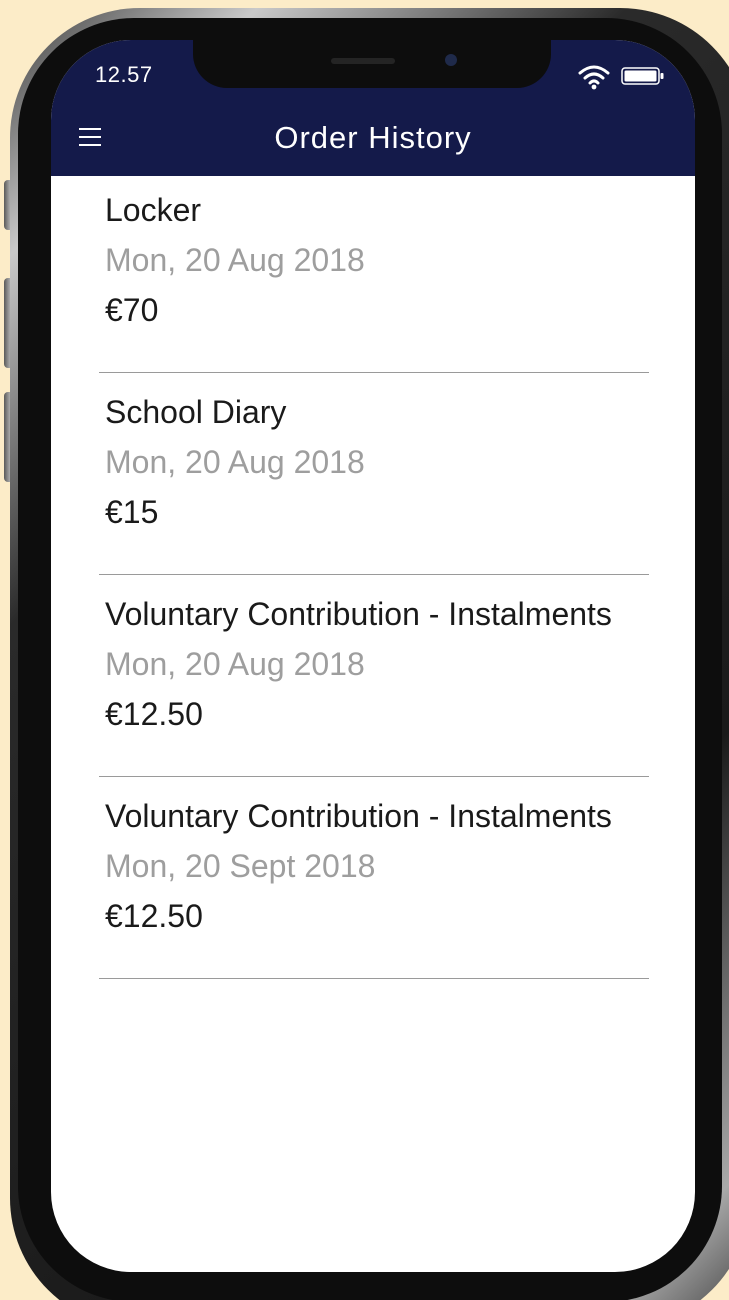  I want to click on wifi-icon, so click(594, 77).